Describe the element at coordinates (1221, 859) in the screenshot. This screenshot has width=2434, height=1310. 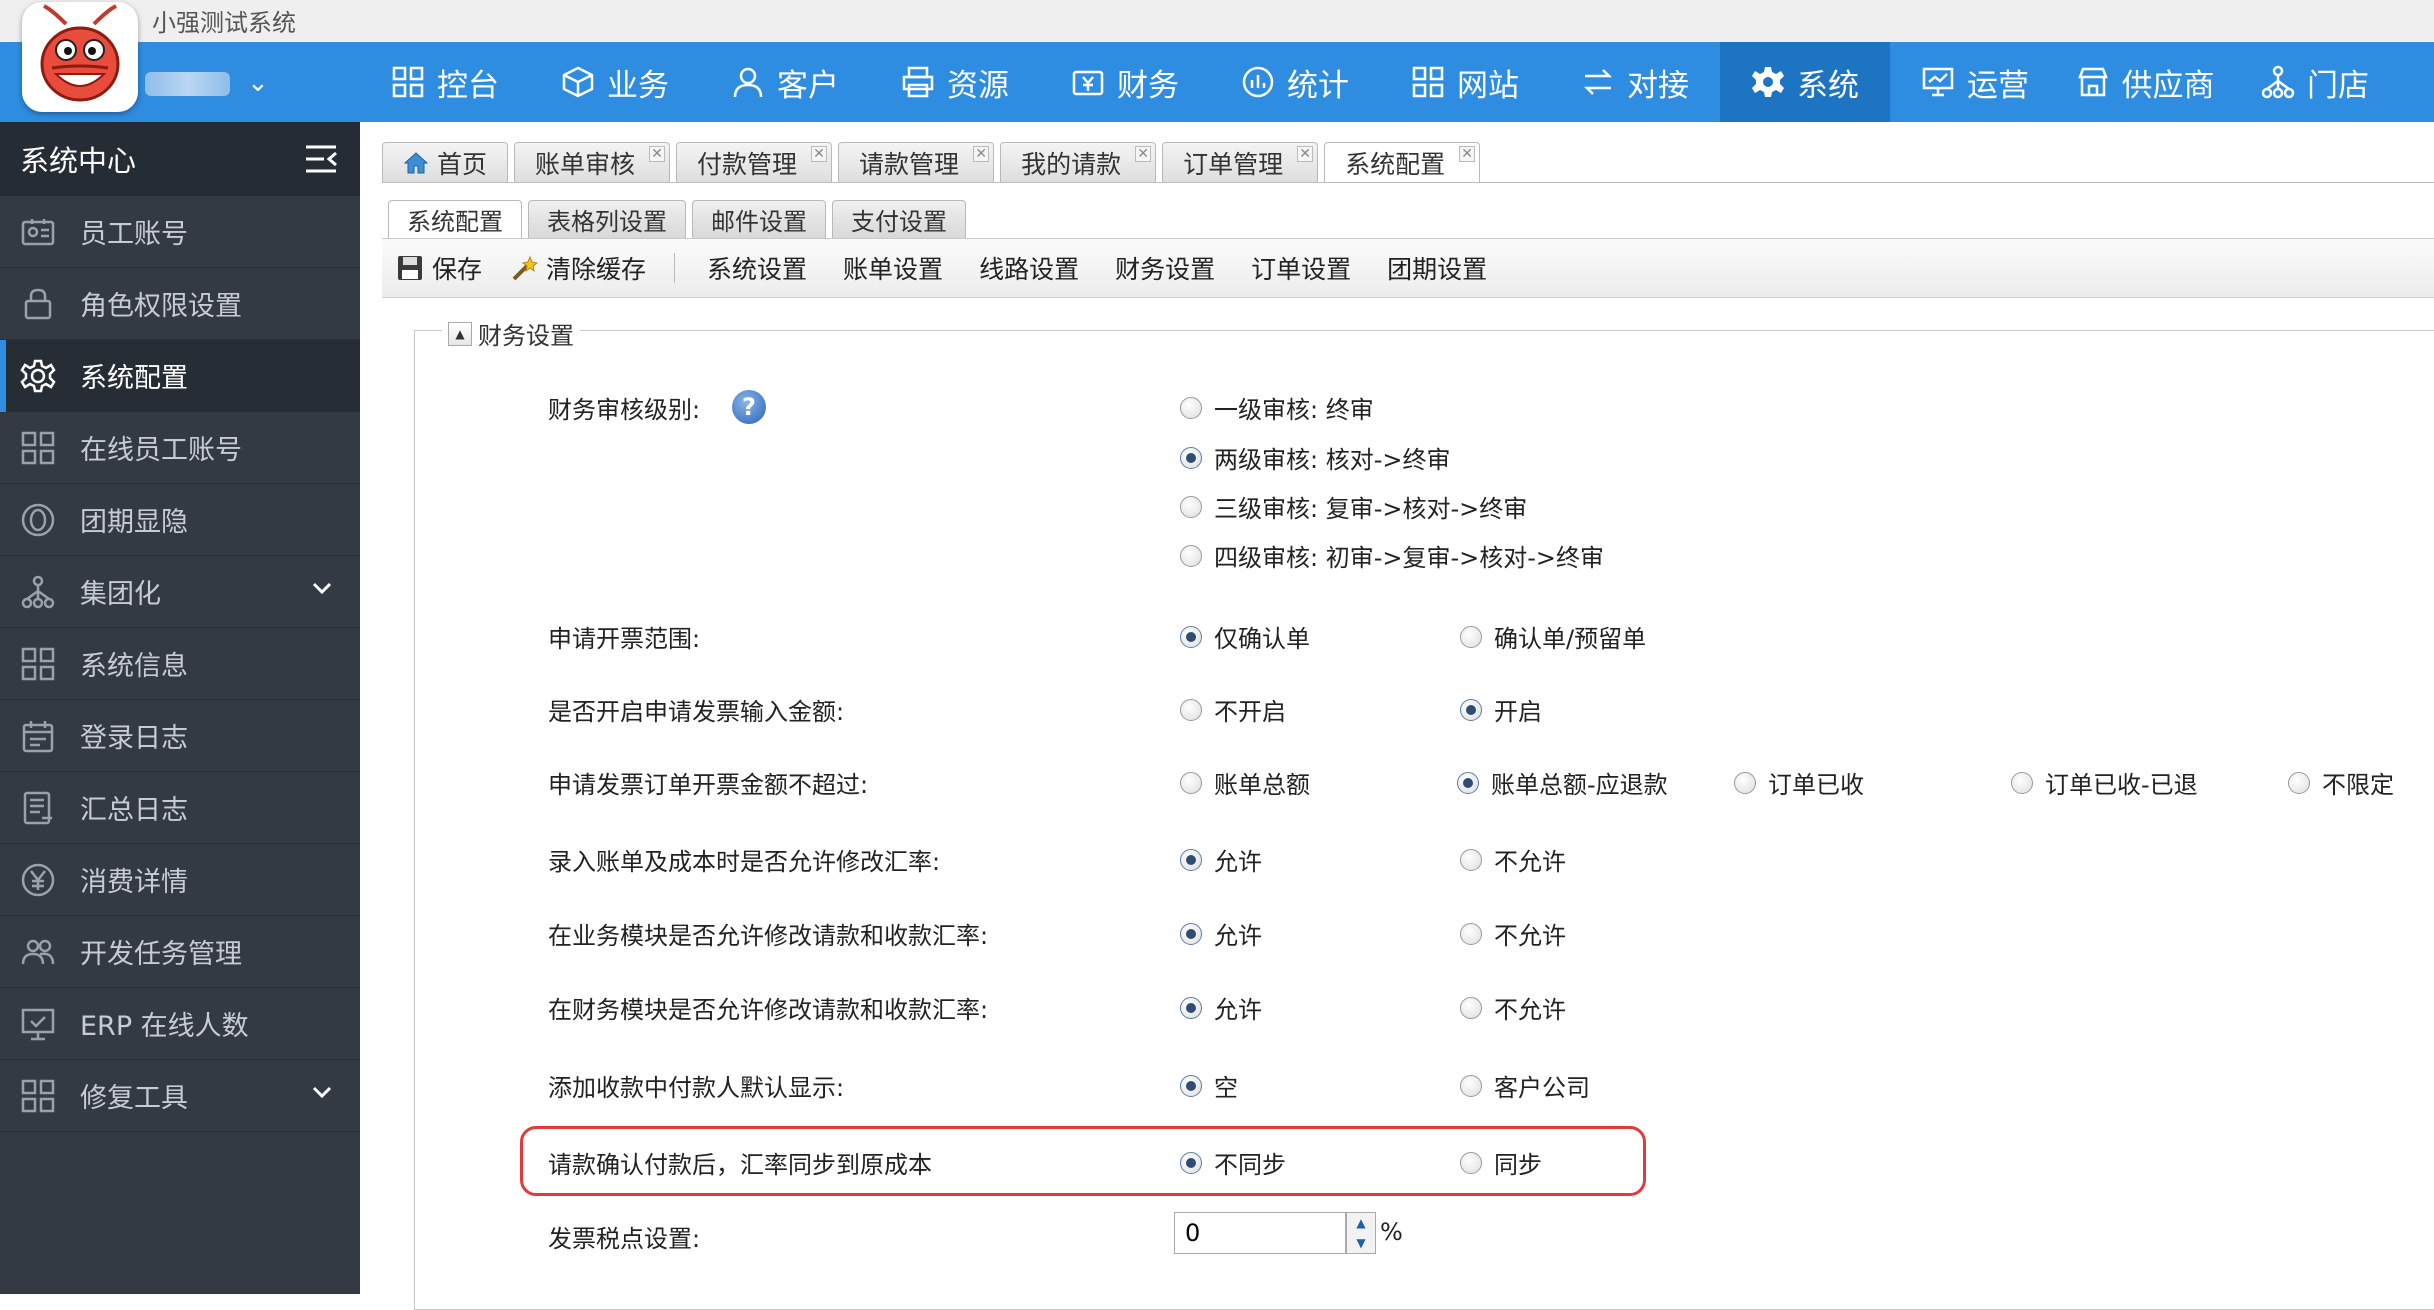
I see `rate-edit-billing-option: 允许` at that location.